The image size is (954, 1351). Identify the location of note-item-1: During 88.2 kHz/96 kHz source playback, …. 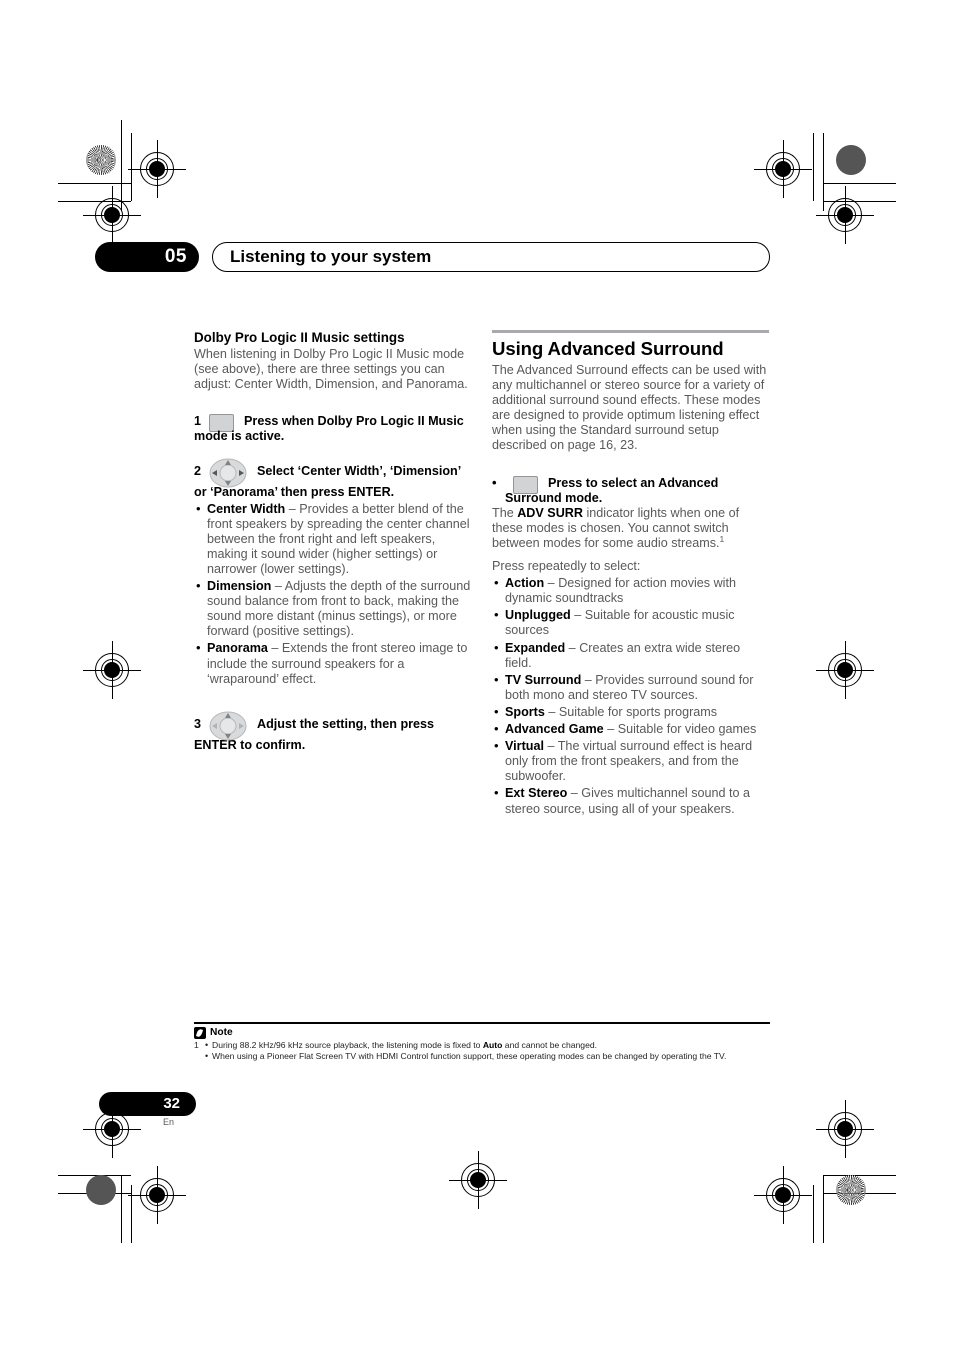
(487, 1046).